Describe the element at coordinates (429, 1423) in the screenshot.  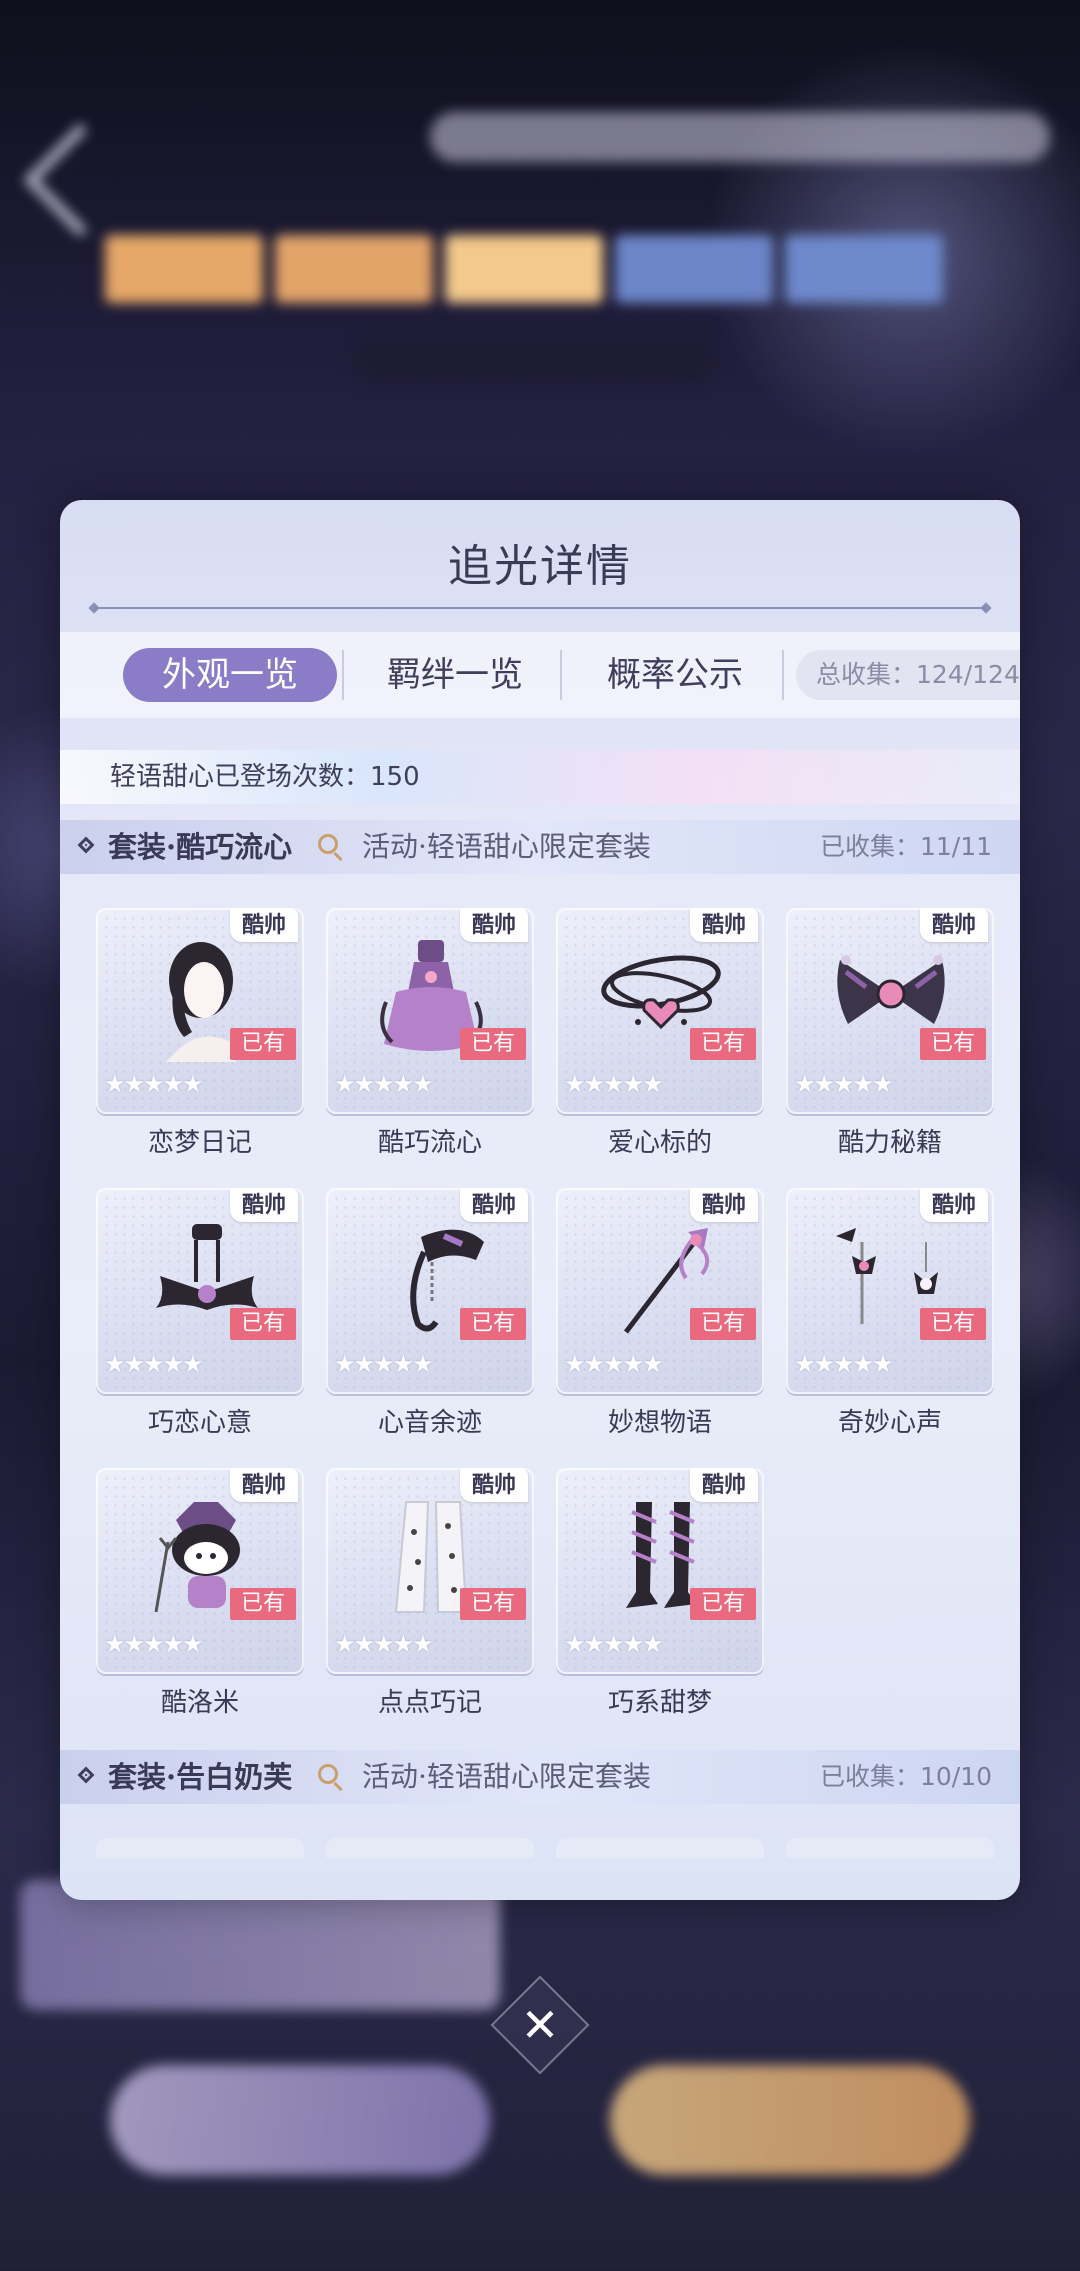
I see `item-name: 心音余迹` at that location.